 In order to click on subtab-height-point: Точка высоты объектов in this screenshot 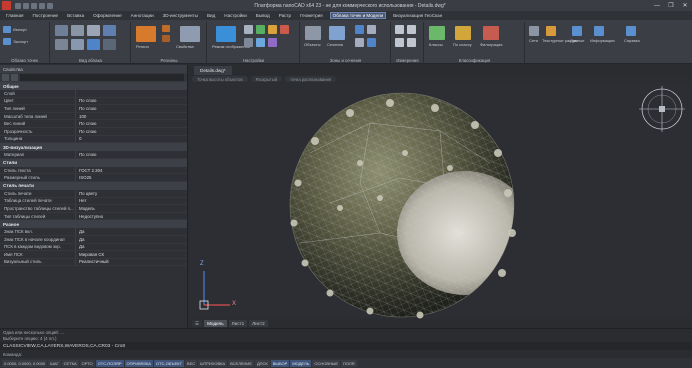, I will do `click(220, 79)`.